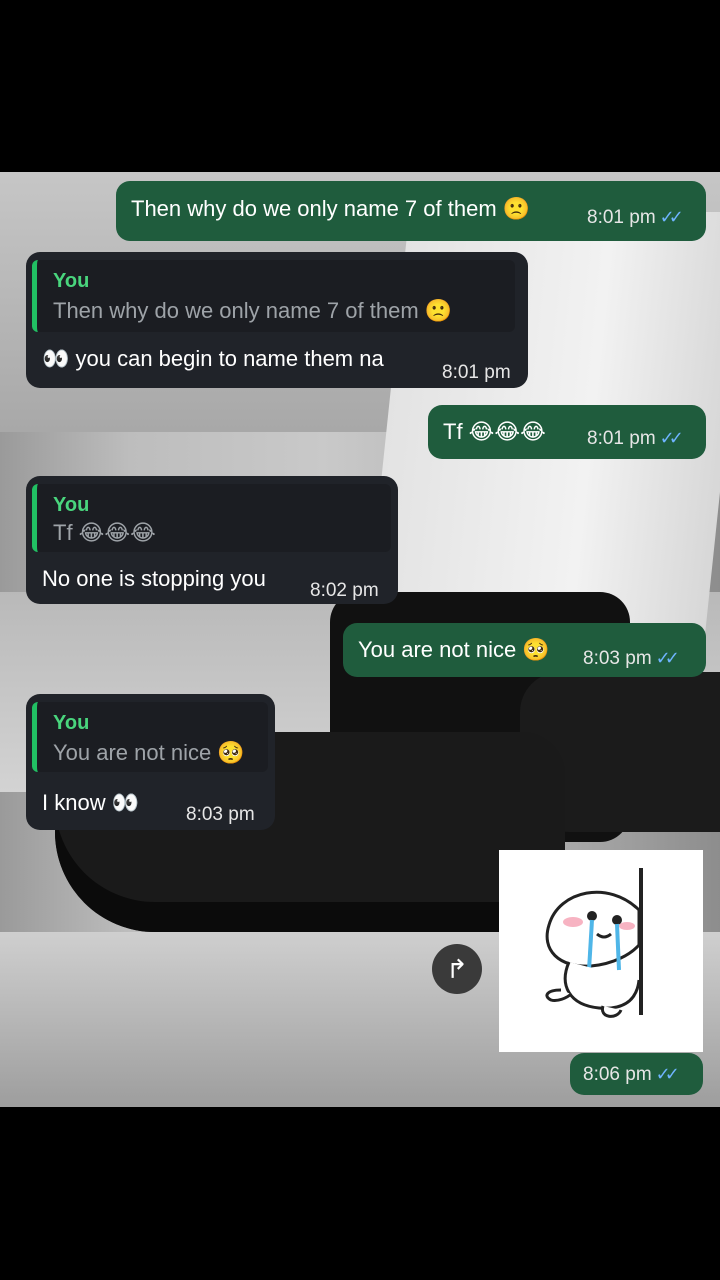  I want to click on forward-icon: ↱, so click(457, 968).